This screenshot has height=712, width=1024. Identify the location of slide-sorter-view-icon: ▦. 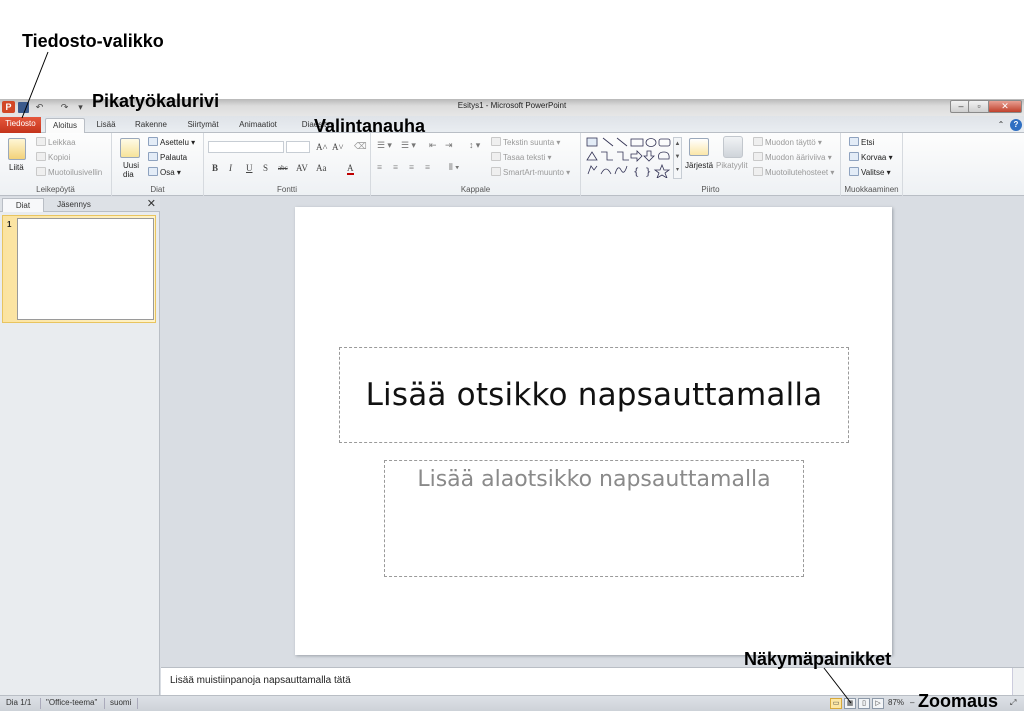
(850, 703).